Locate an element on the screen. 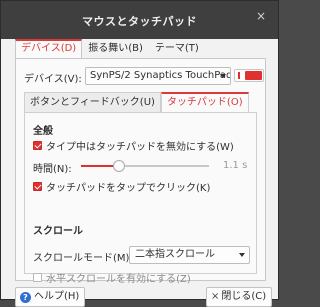 Image resolution: width=320 pixels, height=307 pixels. scroll-mode-label: スクロールモード(M): is located at coordinates (83, 258).